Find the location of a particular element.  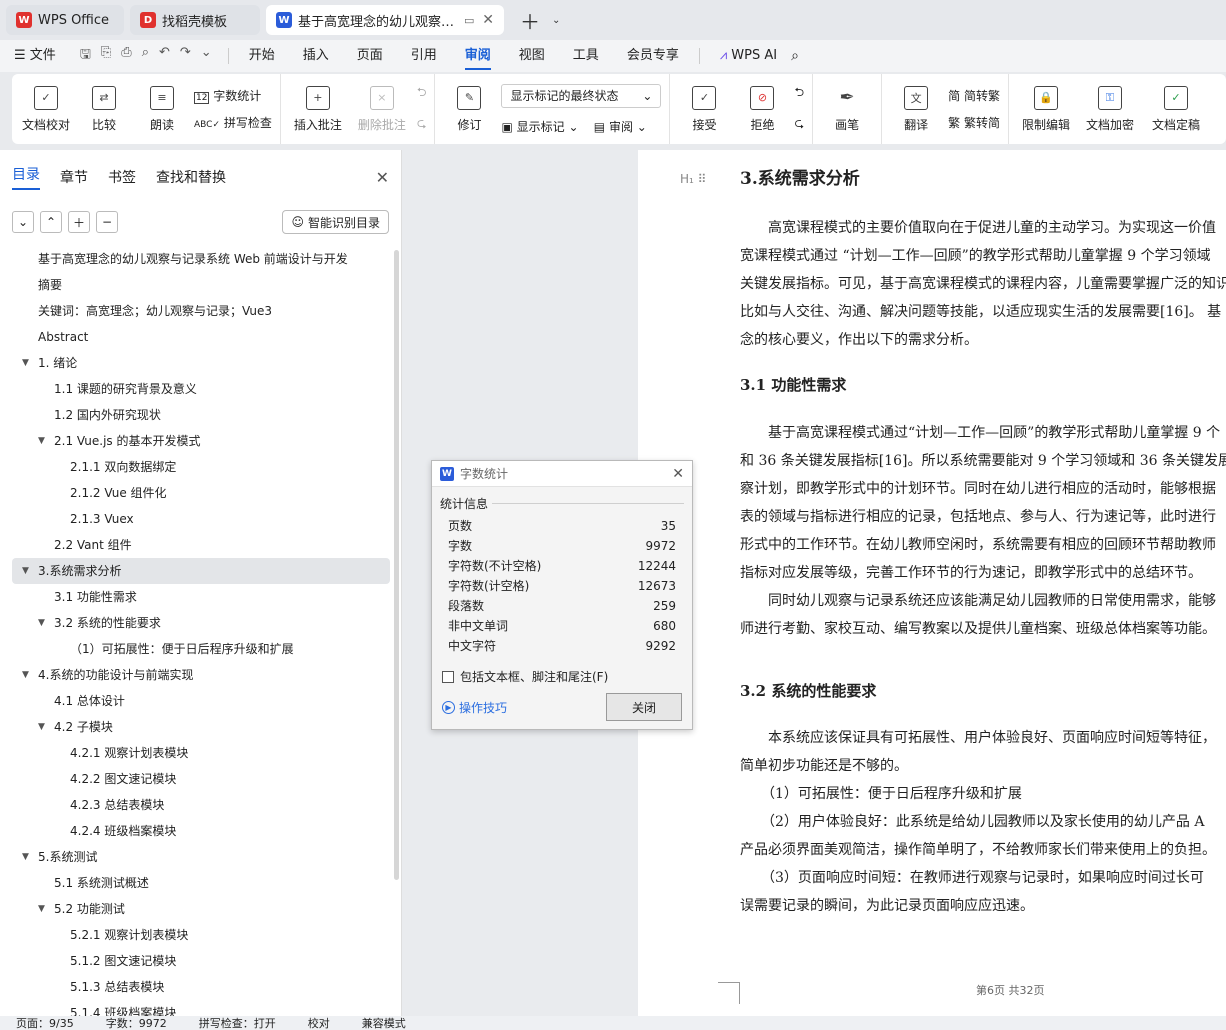

toc-item: Abstract is located at coordinates (201, 337).